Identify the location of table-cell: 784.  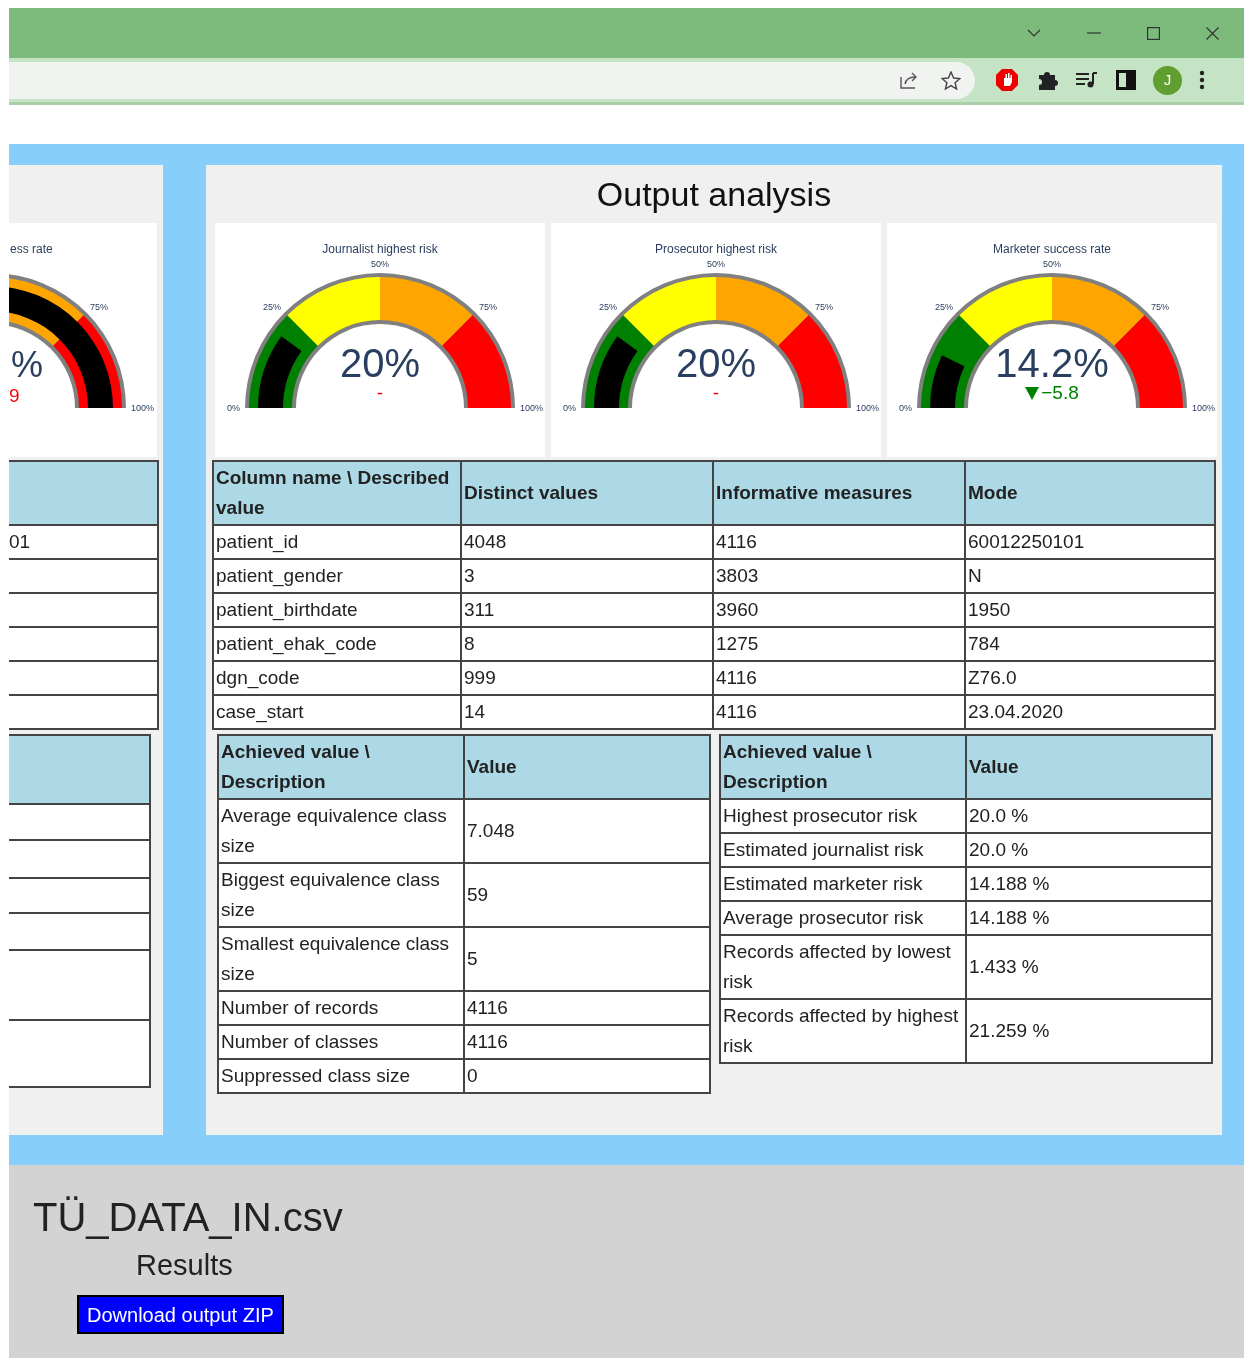
(1090, 644).